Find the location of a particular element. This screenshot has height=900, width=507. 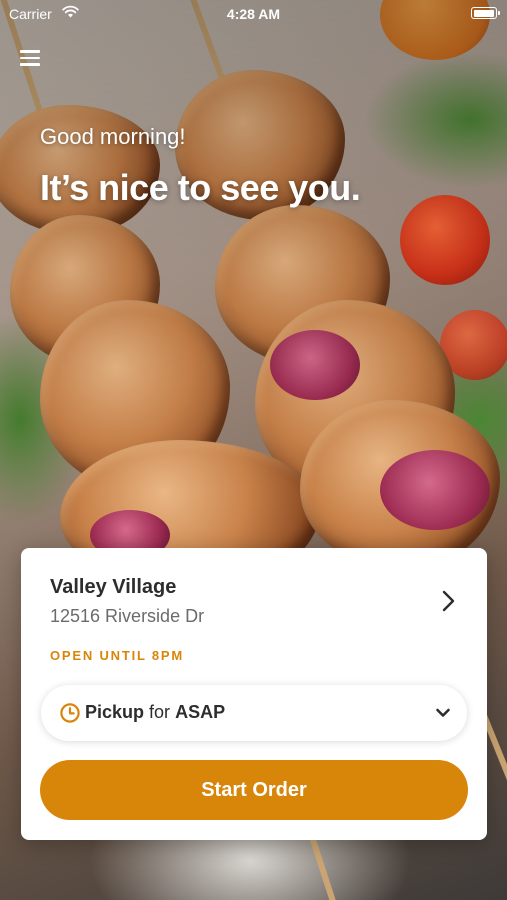

greeting-text: Good morning! is located at coordinates (113, 136).